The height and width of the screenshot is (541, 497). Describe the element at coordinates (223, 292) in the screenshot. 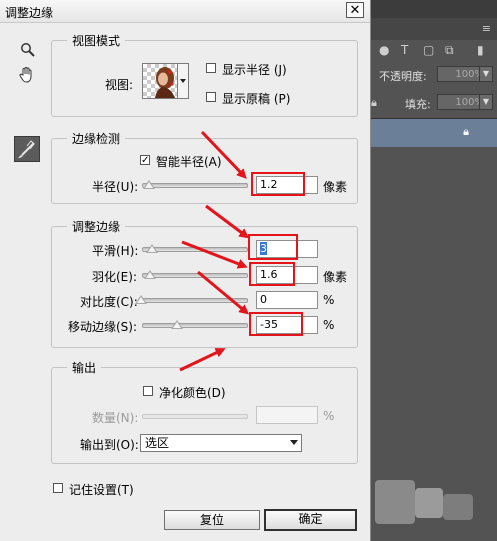

I see `arrow-to-shift-edge` at that location.